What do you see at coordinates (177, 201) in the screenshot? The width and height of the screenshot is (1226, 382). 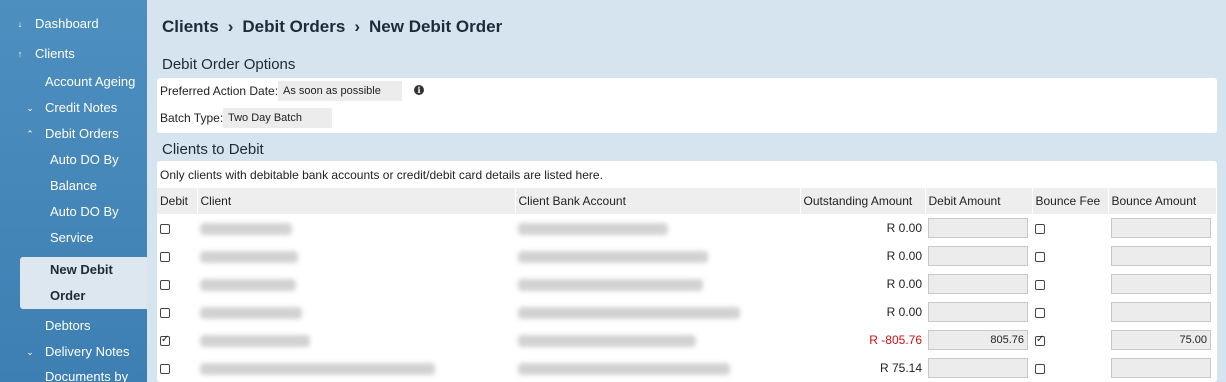 I see `col-debit: Debit` at bounding box center [177, 201].